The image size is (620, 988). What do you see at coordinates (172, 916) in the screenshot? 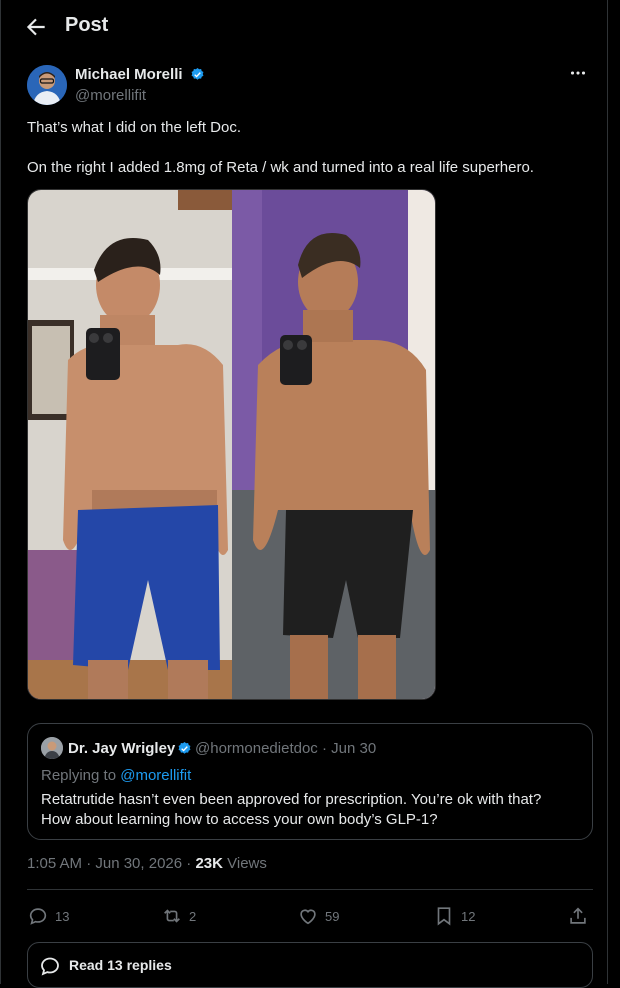
I see `repost-icon` at bounding box center [172, 916].